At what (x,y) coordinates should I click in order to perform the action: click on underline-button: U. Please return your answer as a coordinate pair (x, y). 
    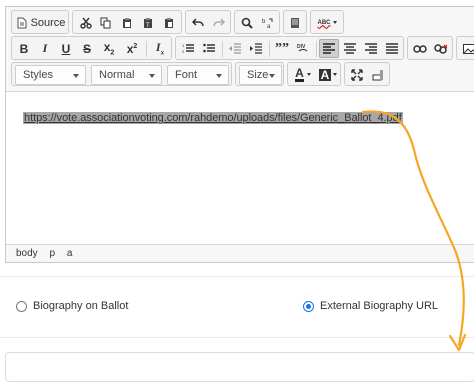
    Looking at the image, I should click on (66, 48).